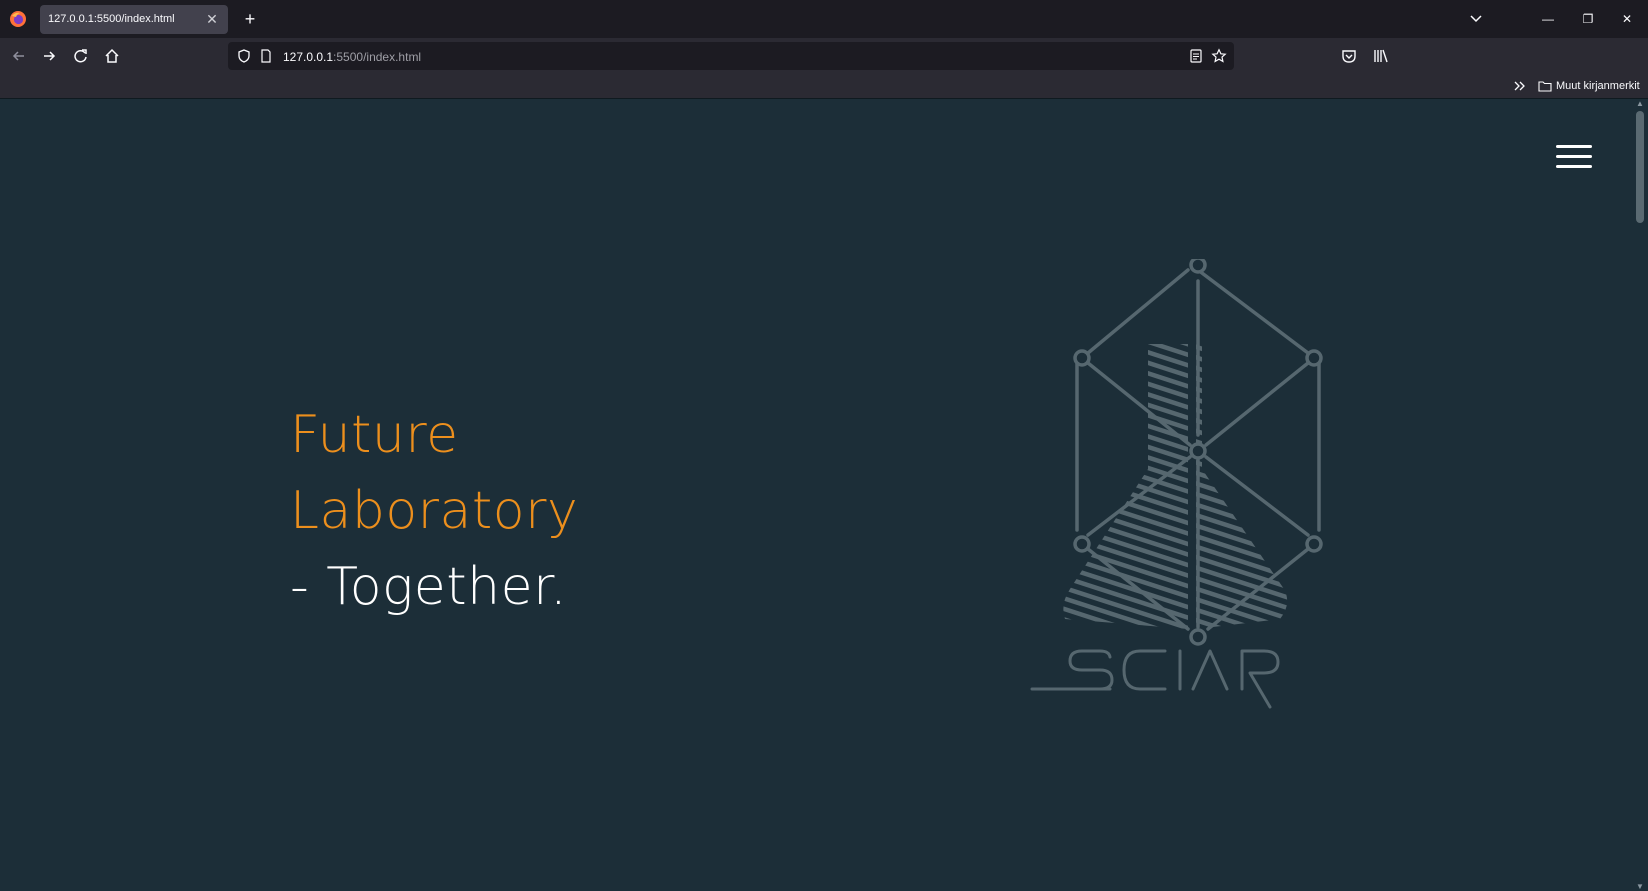 This screenshot has width=1648, height=891. What do you see at coordinates (1627, 19) in the screenshot?
I see `window-close-icon: ✕` at bounding box center [1627, 19].